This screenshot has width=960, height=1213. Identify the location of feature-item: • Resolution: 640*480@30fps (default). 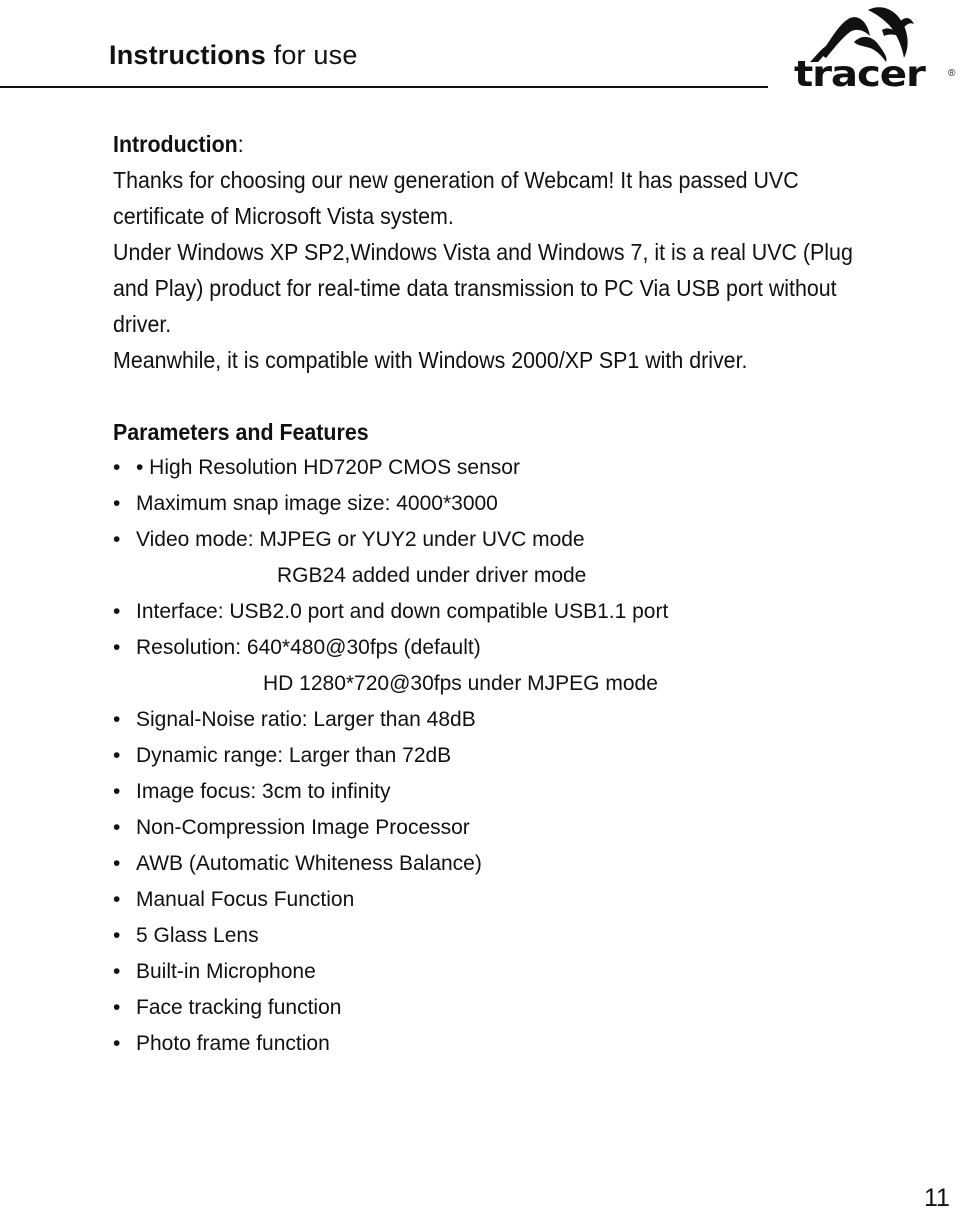
(533, 648).